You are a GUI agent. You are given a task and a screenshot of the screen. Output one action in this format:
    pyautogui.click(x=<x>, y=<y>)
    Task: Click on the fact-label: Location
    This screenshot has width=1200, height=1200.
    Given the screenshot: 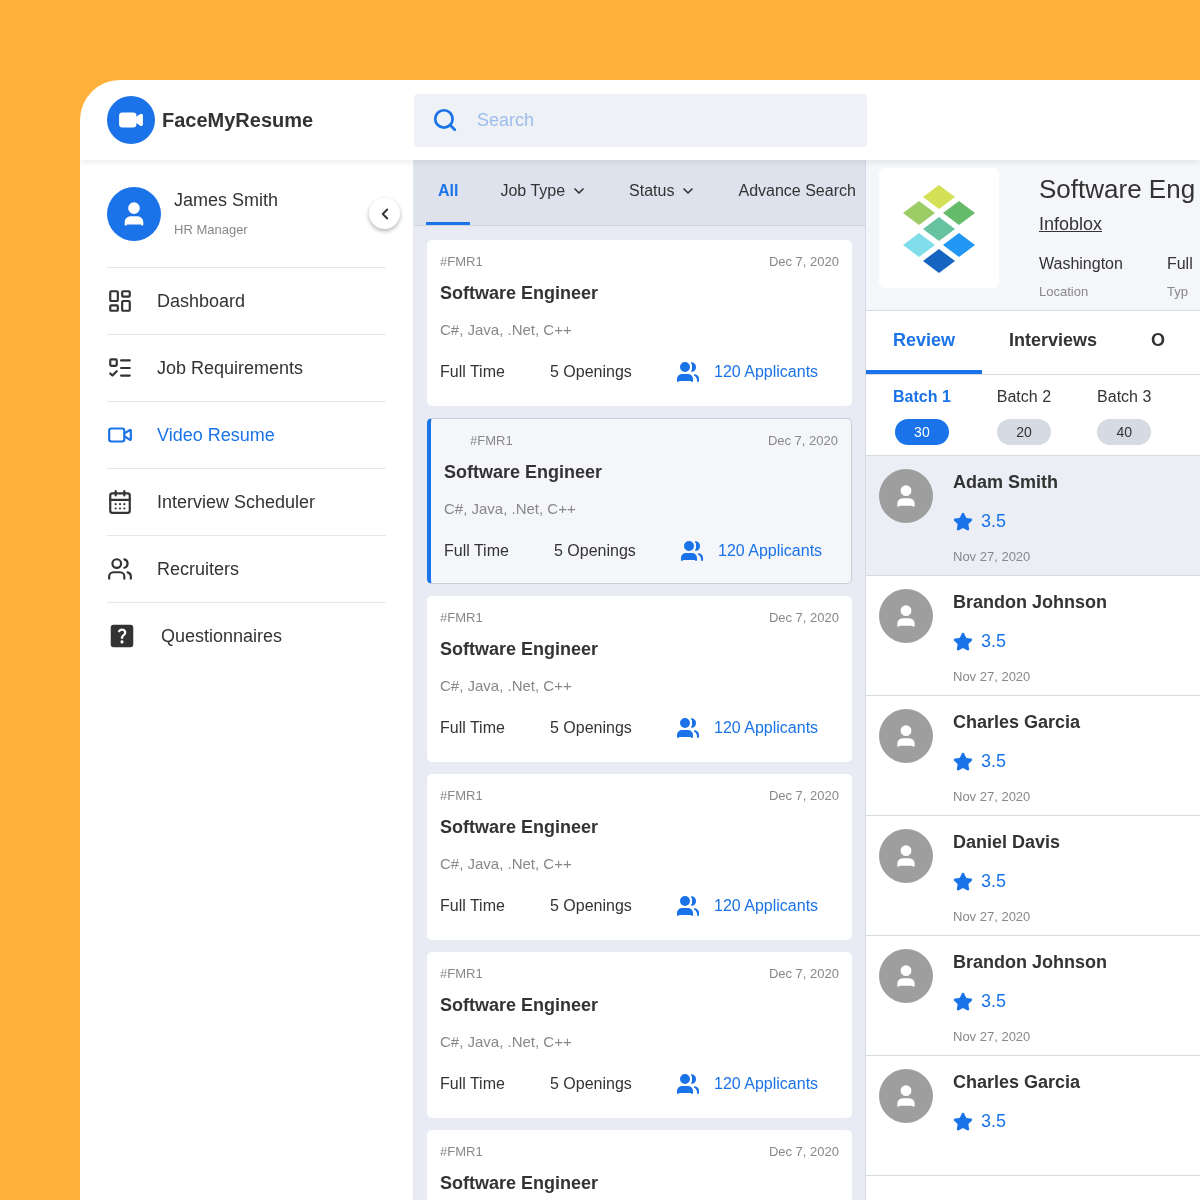 What is the action you would take?
    pyautogui.click(x=1064, y=292)
    